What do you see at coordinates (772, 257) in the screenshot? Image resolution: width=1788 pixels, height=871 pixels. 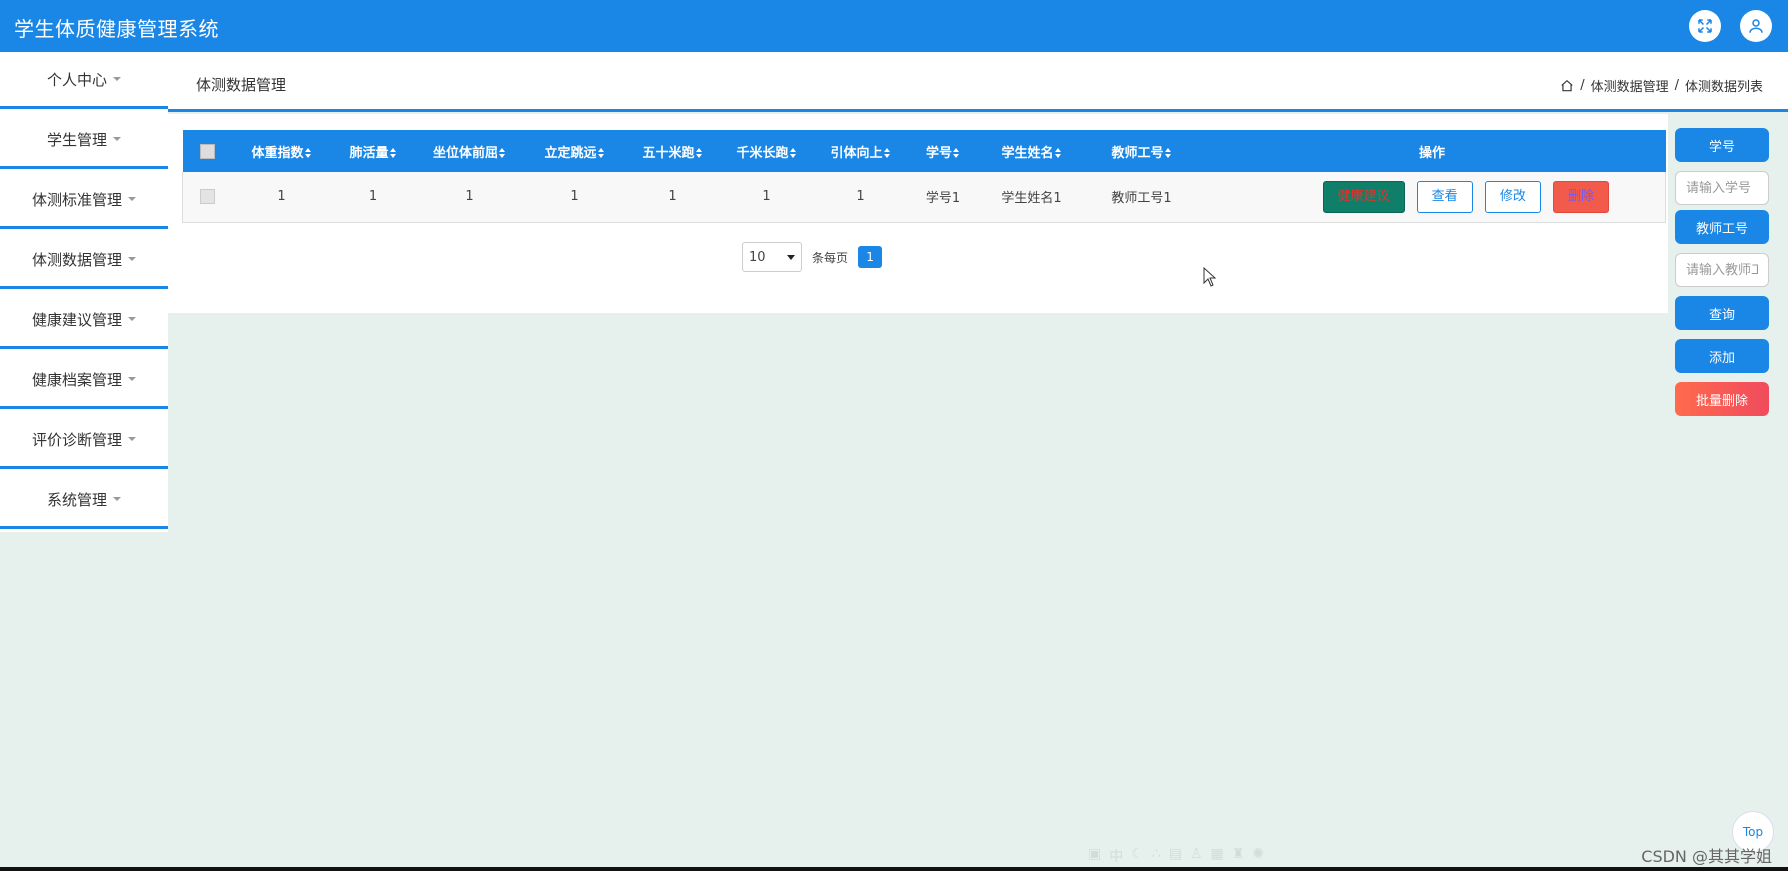 I see `page-size-select: 10` at bounding box center [772, 257].